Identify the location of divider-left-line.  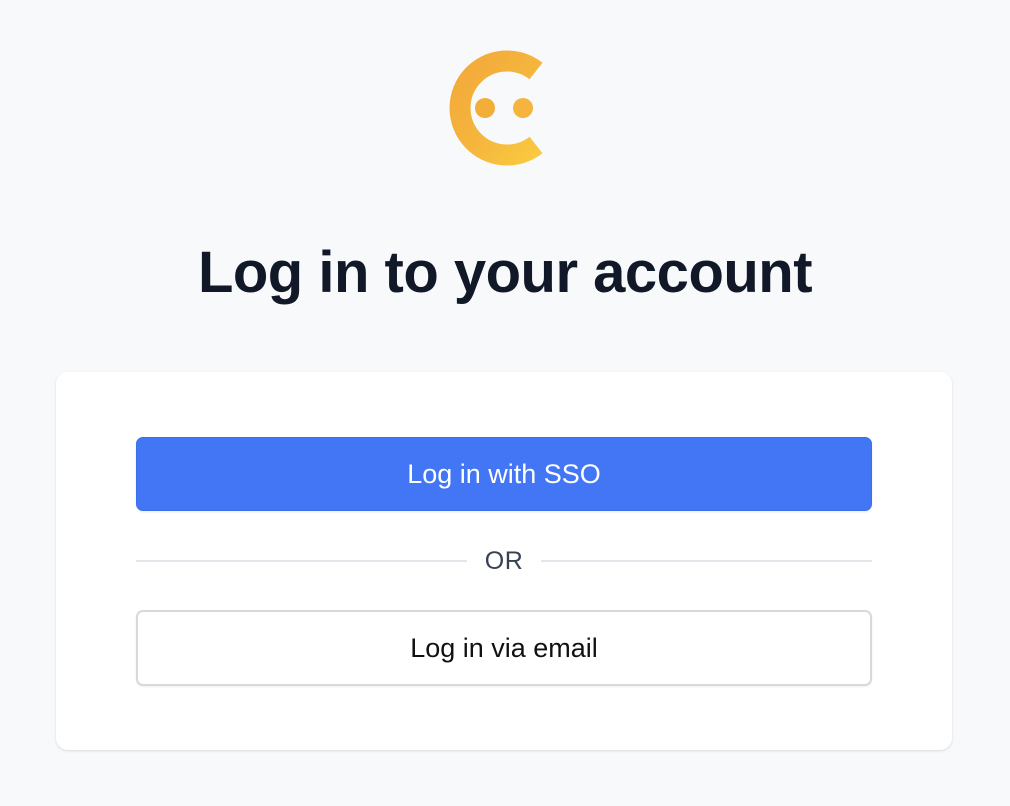
(301, 561).